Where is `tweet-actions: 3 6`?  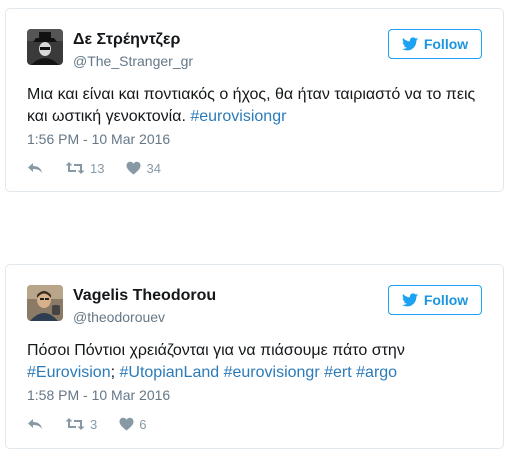
tweet-actions: 3 6 is located at coordinates (97, 424).